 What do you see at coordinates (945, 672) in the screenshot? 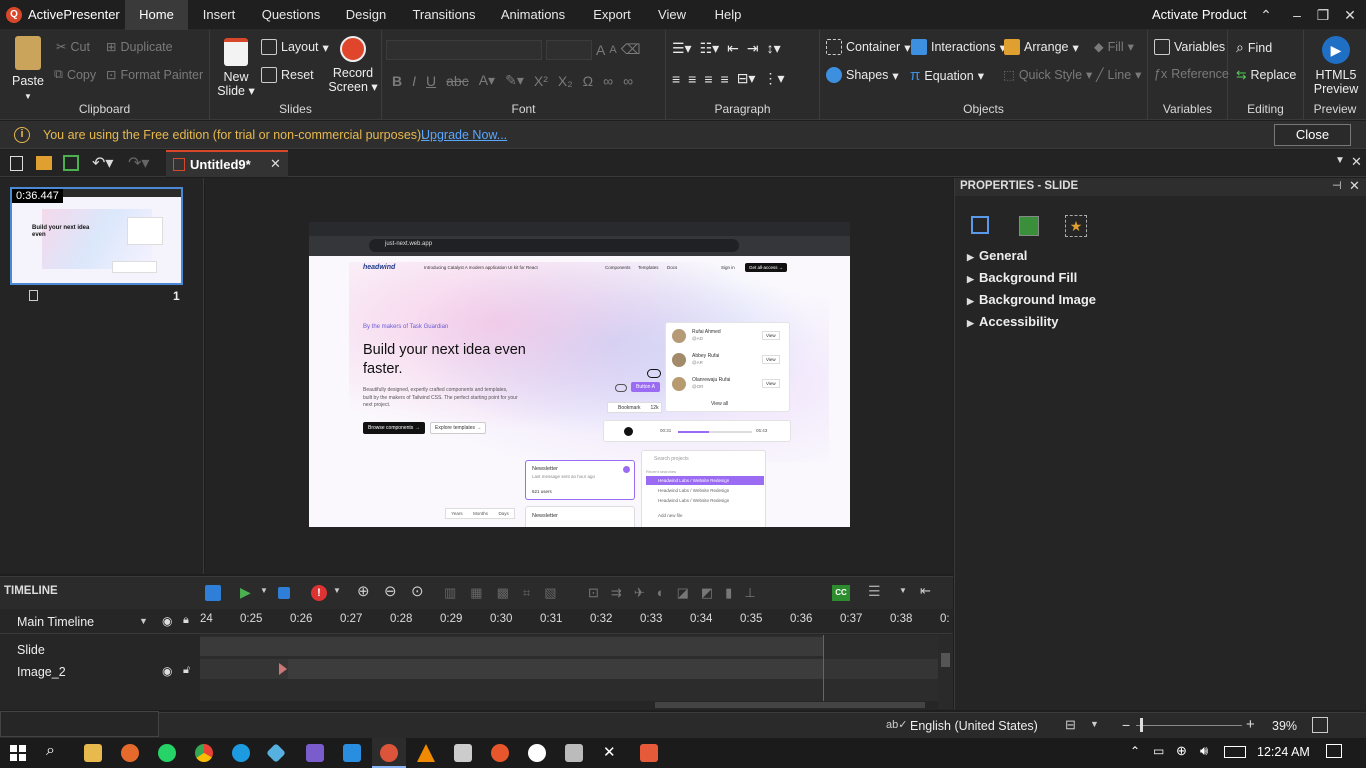
I see `timeline-vscroll` at bounding box center [945, 672].